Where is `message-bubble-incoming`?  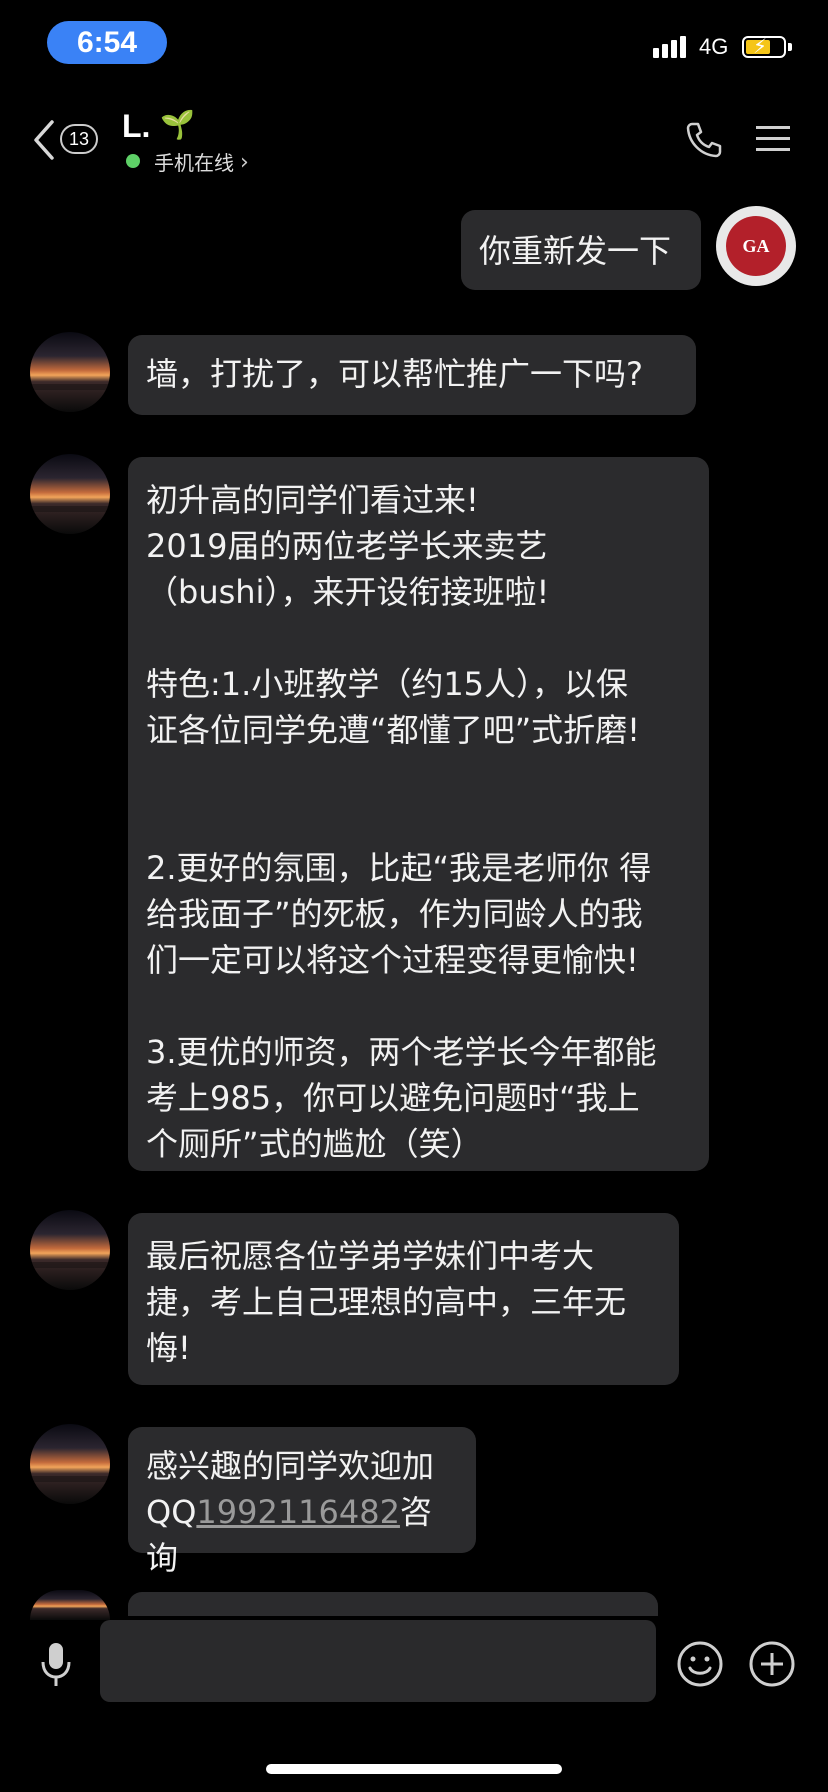 message-bubble-incoming is located at coordinates (393, 1604).